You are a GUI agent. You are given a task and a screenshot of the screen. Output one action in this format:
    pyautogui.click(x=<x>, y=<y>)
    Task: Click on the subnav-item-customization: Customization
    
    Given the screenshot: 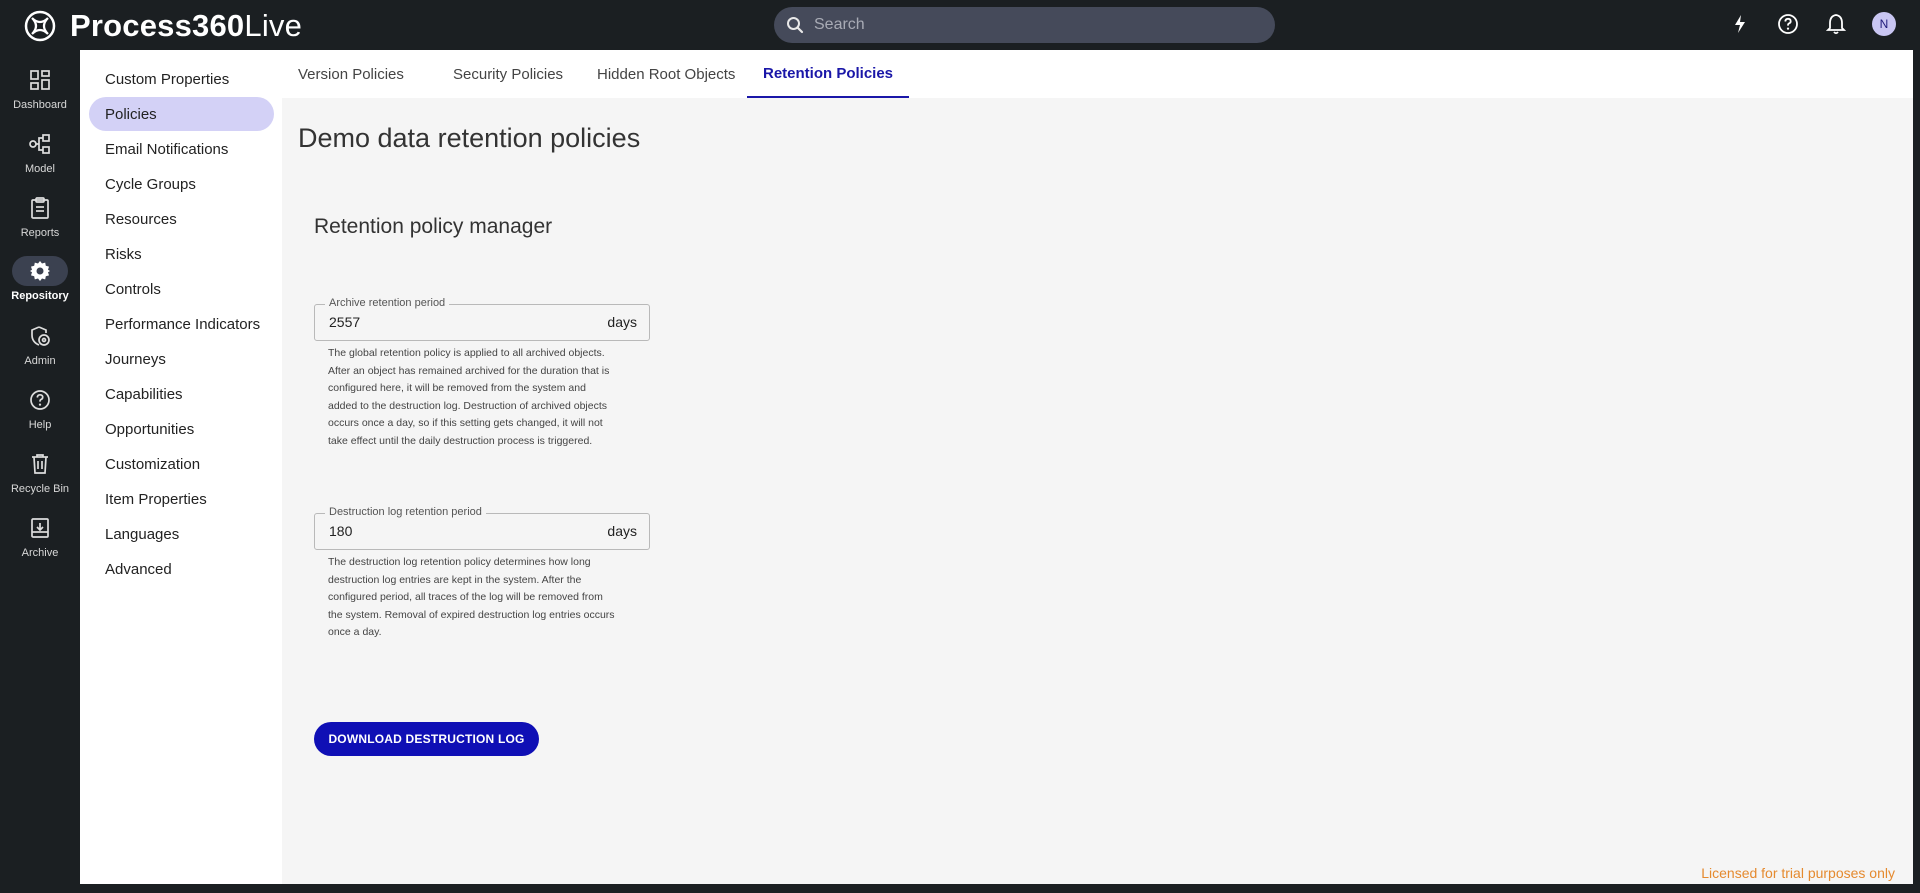 What is the action you would take?
    pyautogui.click(x=181, y=464)
    